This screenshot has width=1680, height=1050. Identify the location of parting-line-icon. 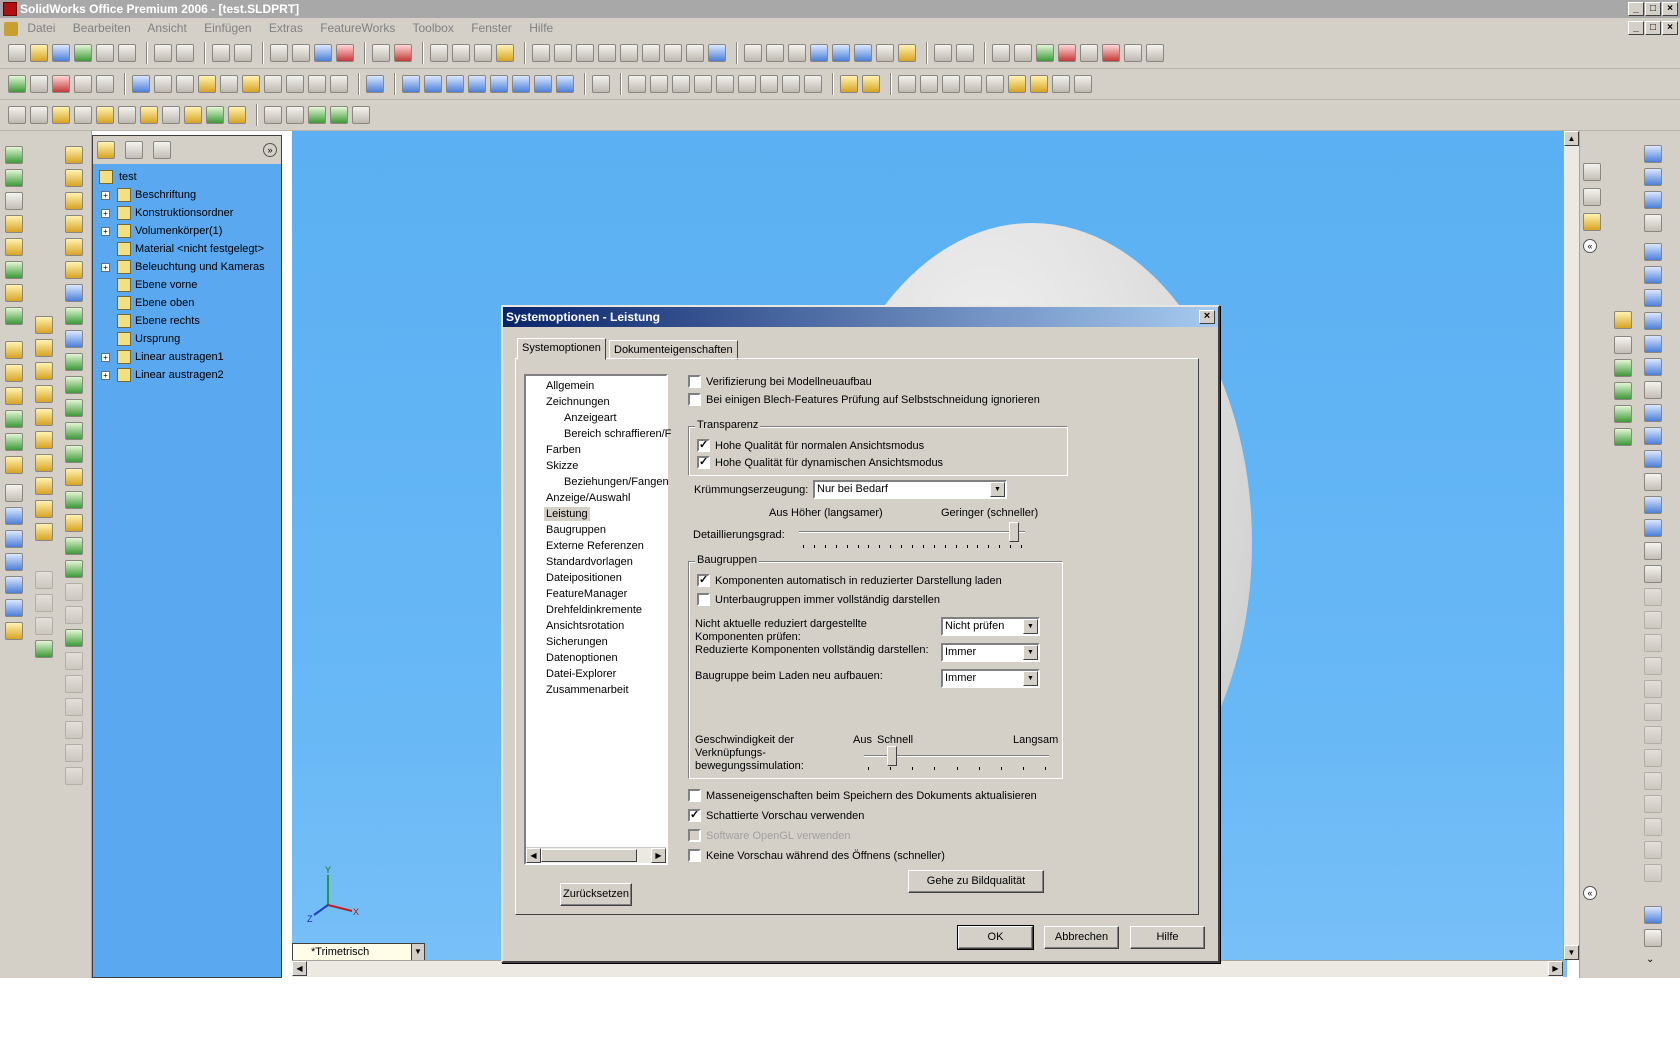
(681, 84).